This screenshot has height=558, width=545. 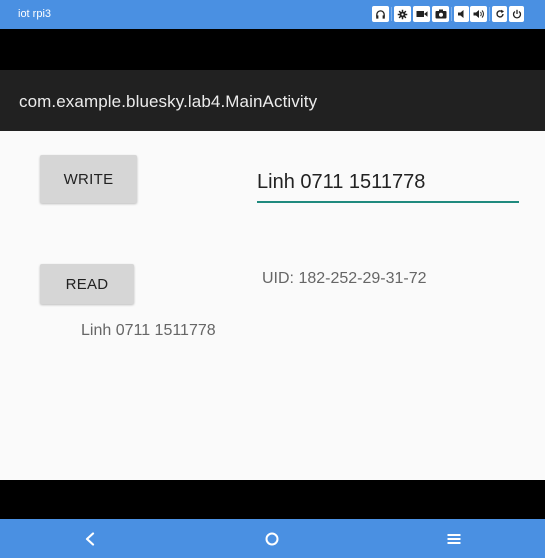 I want to click on home-icon, so click(x=272, y=539).